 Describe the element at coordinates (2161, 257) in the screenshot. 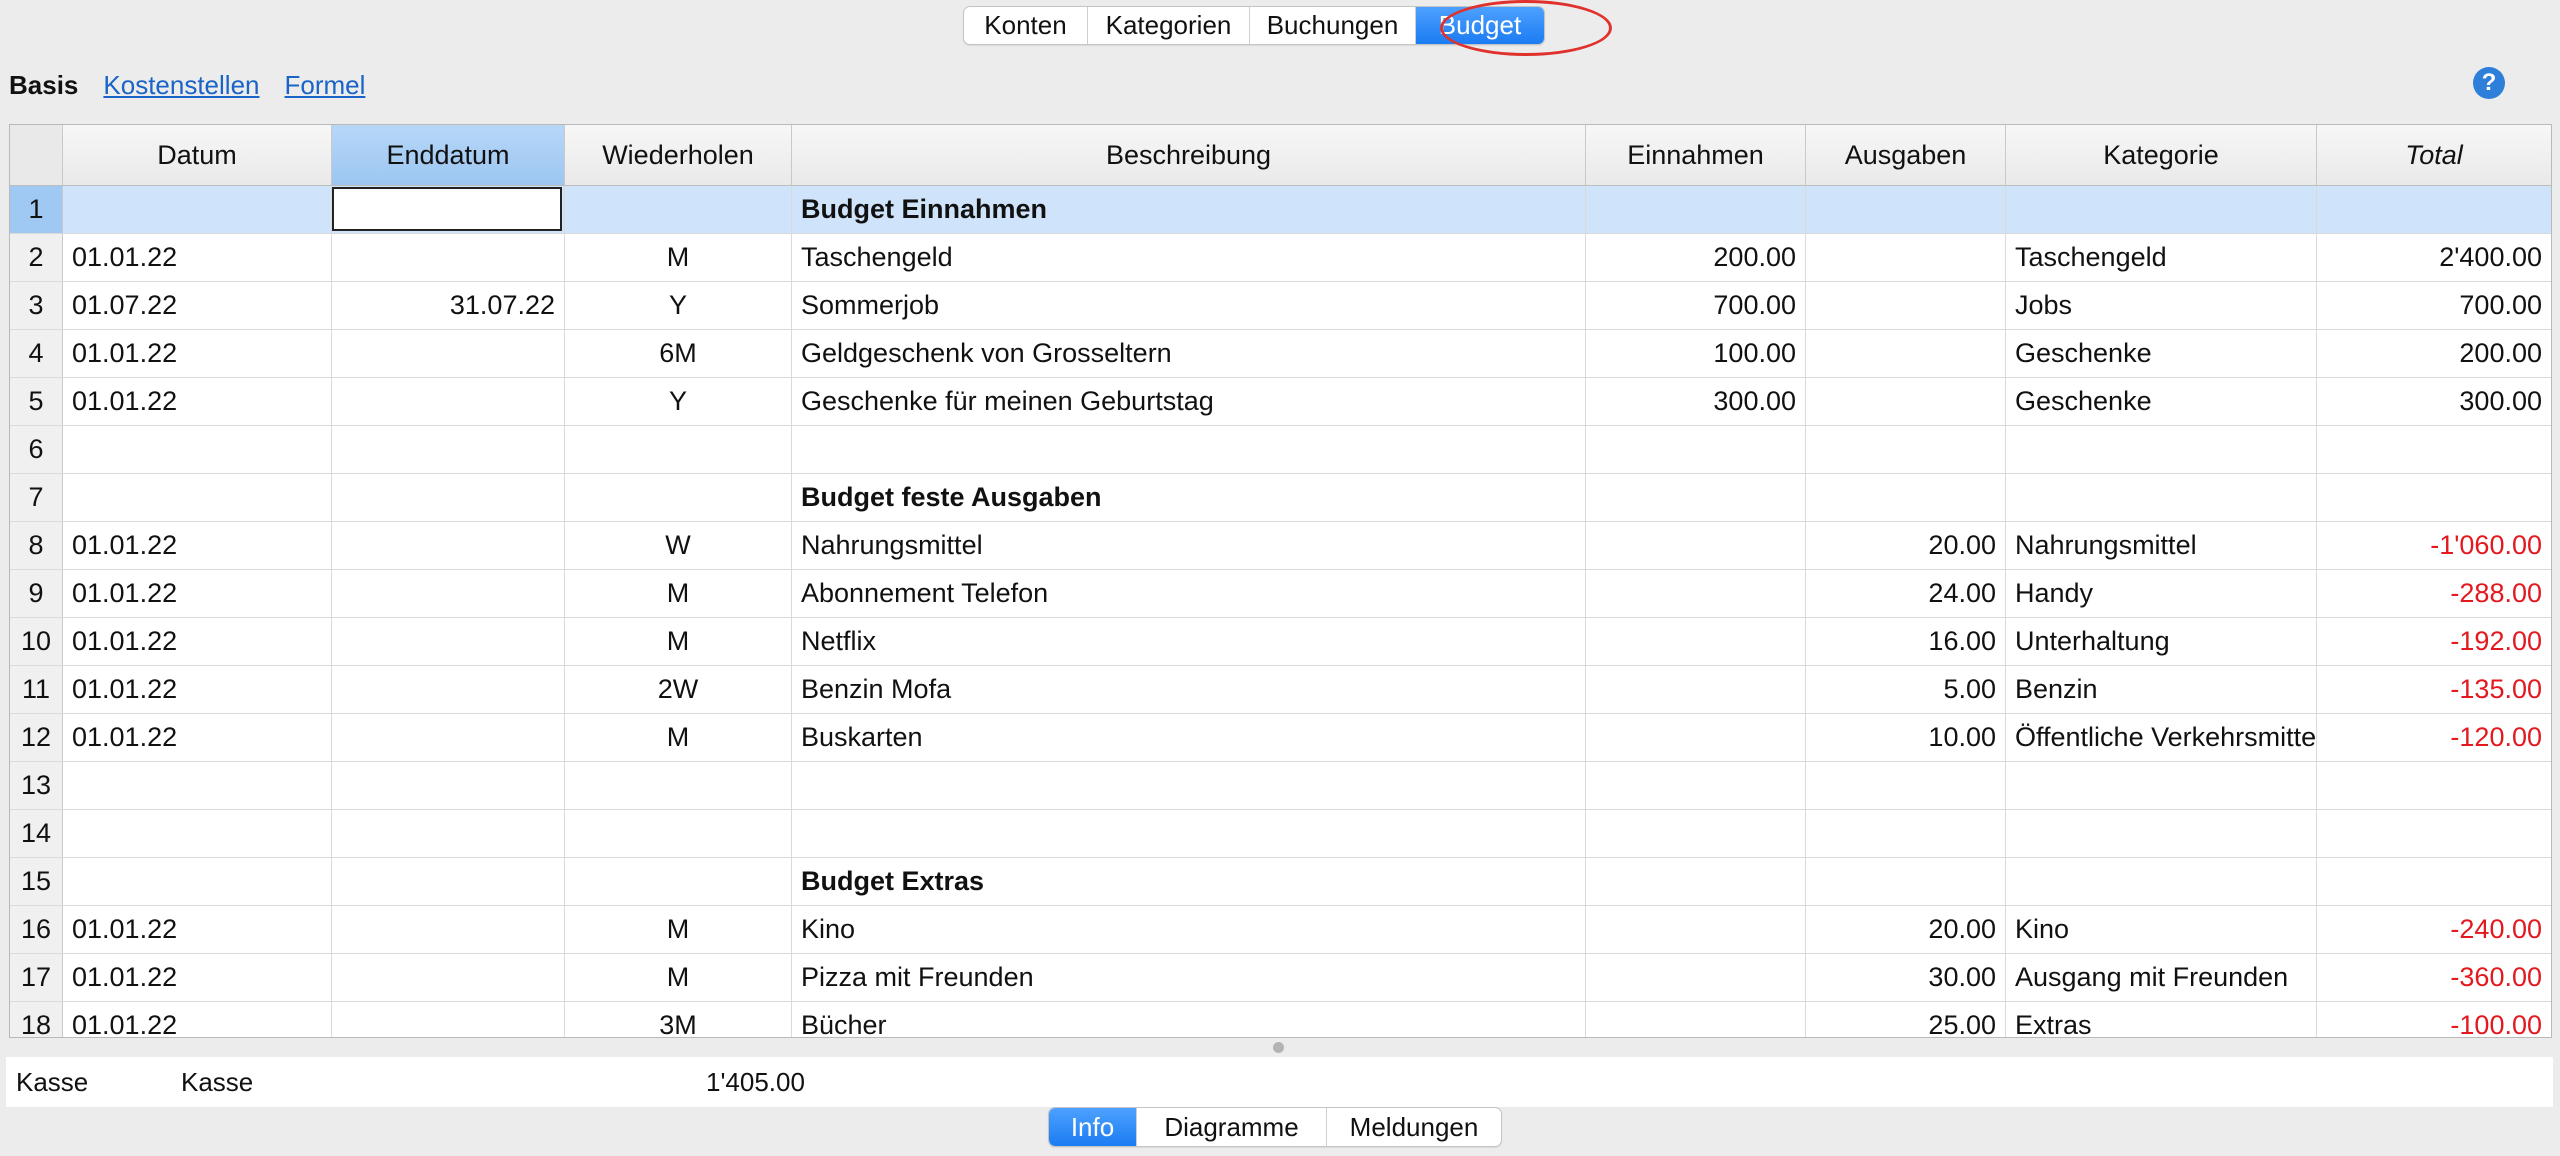

I see `cell-kategorie: Taschengeld` at that location.